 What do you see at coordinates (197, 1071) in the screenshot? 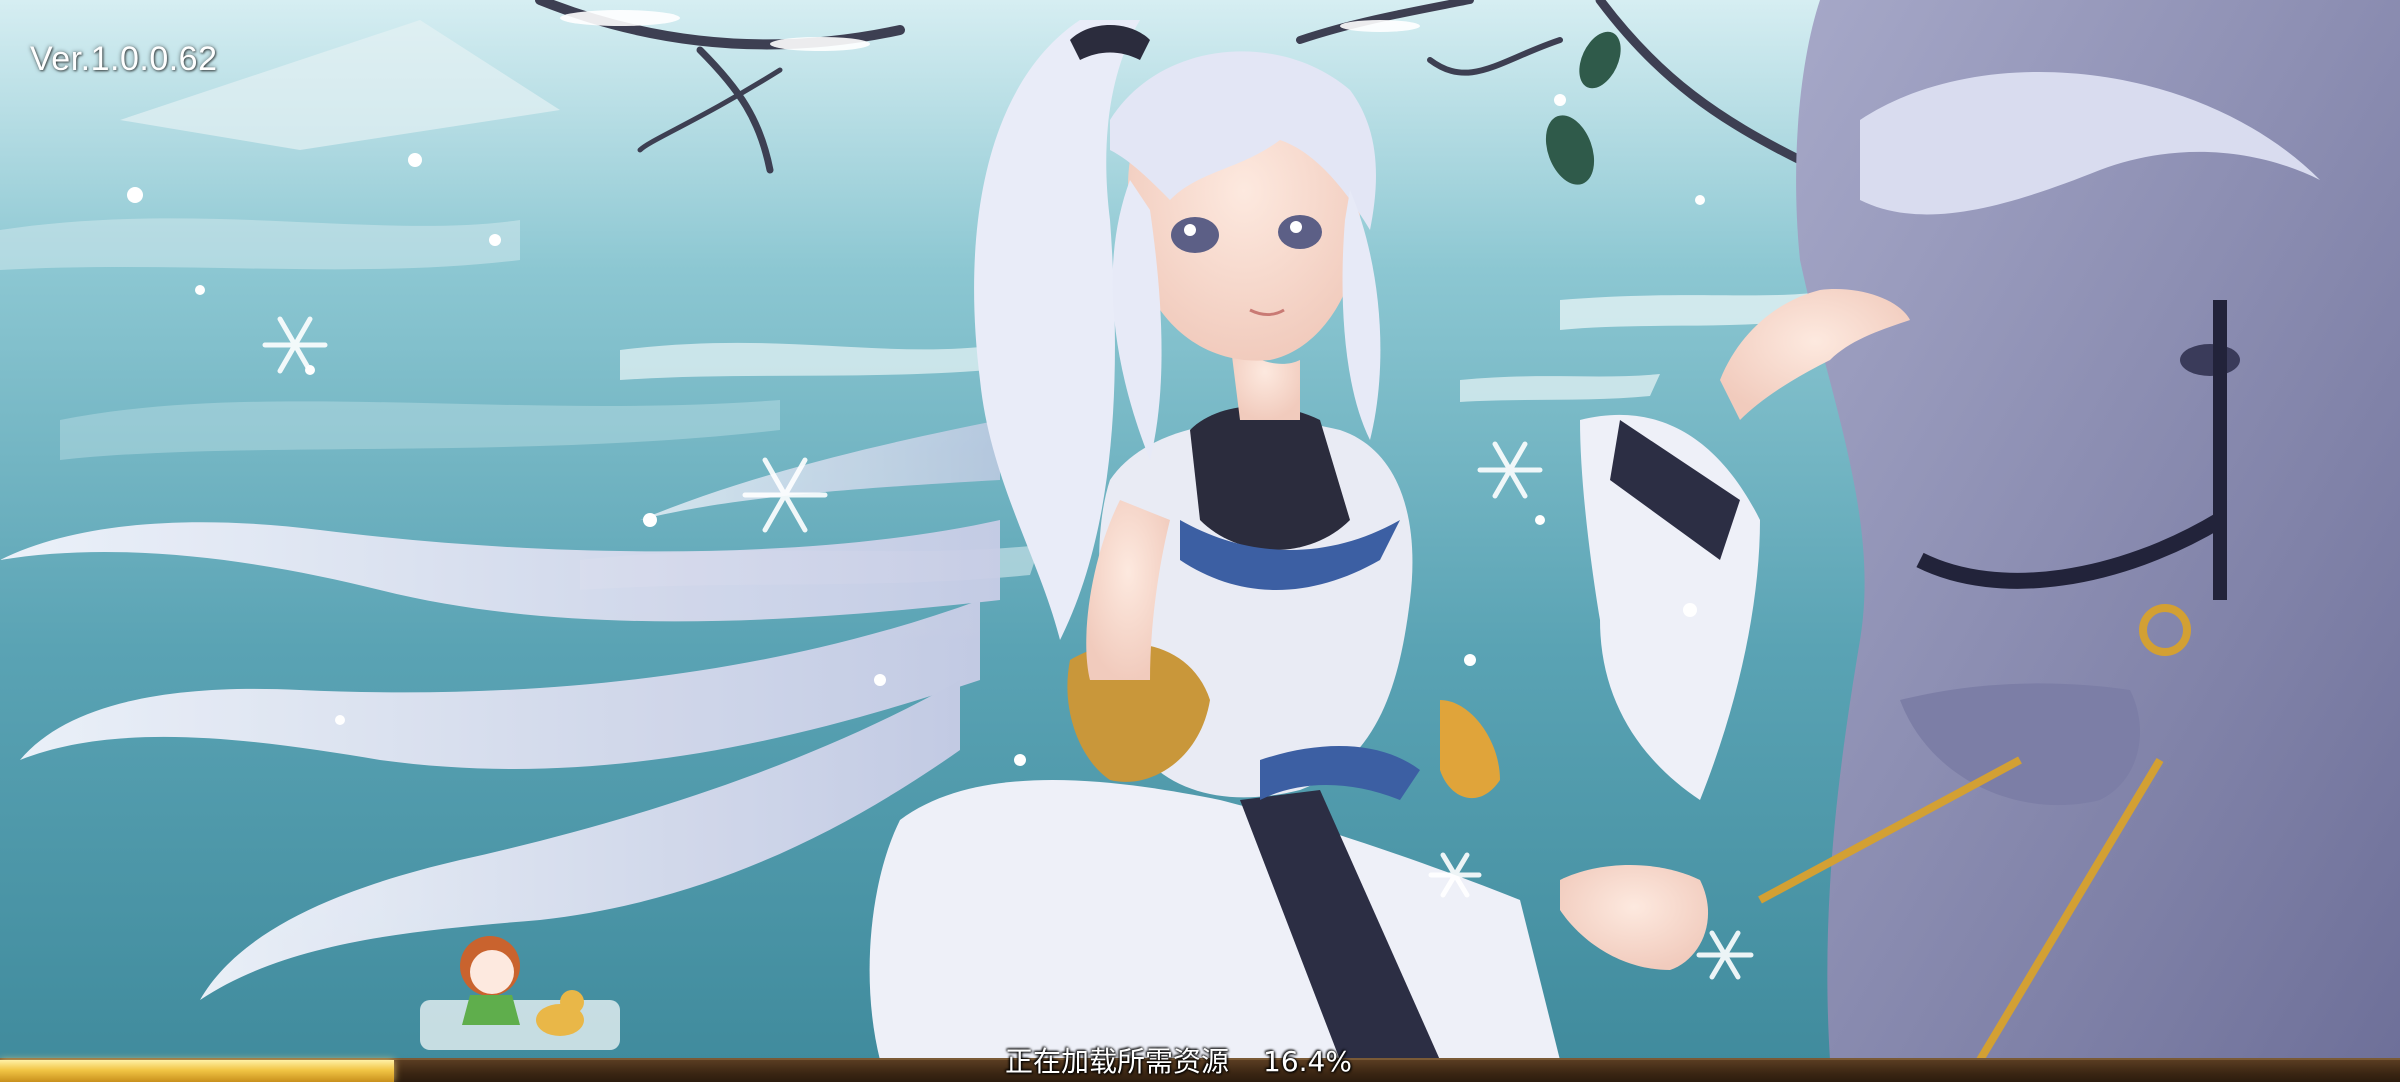
I see `loading-progress-fill` at bounding box center [197, 1071].